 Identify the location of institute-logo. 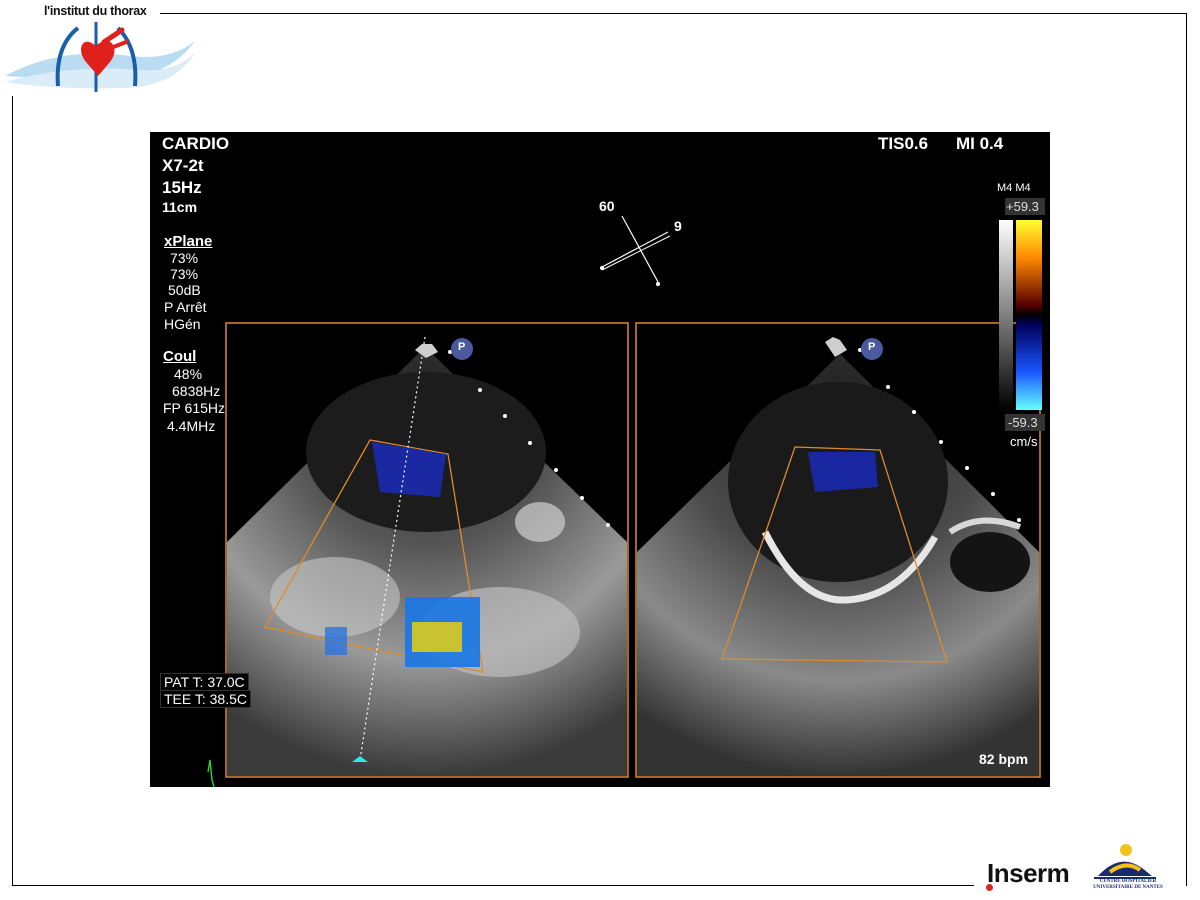
(100, 57).